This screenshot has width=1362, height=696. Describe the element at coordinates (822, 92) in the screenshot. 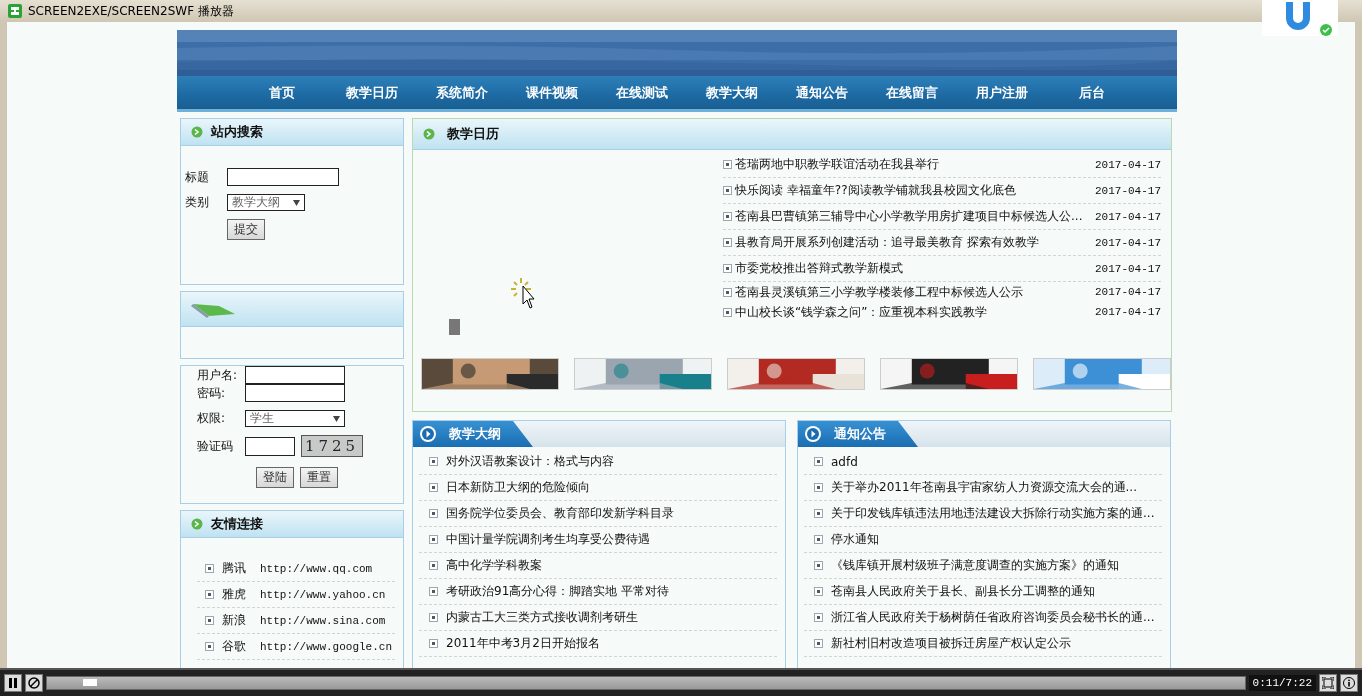

I see `nav-link: 通知公告` at that location.